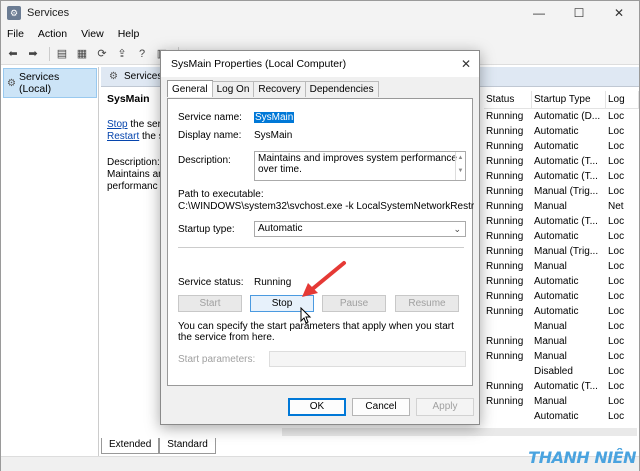  What do you see at coordinates (274, 117) in the screenshot?
I see `service-name-field: SysMain` at bounding box center [274, 117].